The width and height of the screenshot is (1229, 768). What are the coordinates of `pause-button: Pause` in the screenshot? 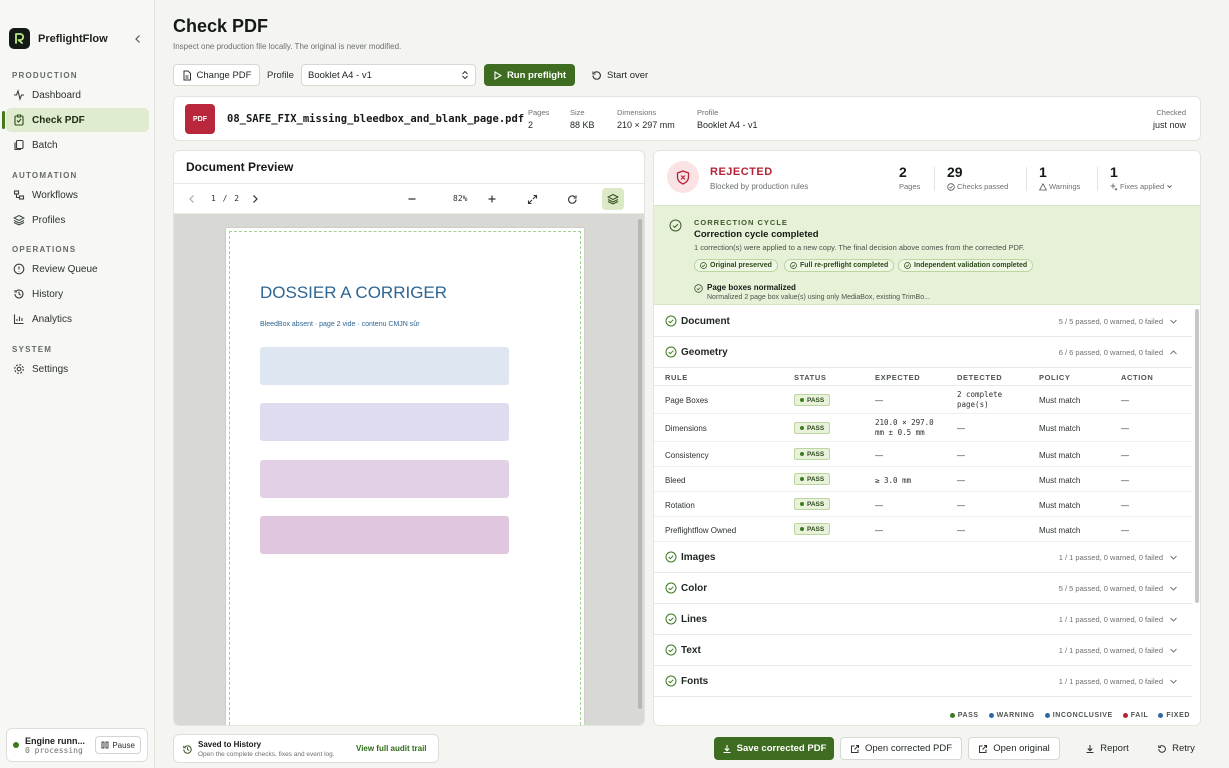 It's located at (118, 745).